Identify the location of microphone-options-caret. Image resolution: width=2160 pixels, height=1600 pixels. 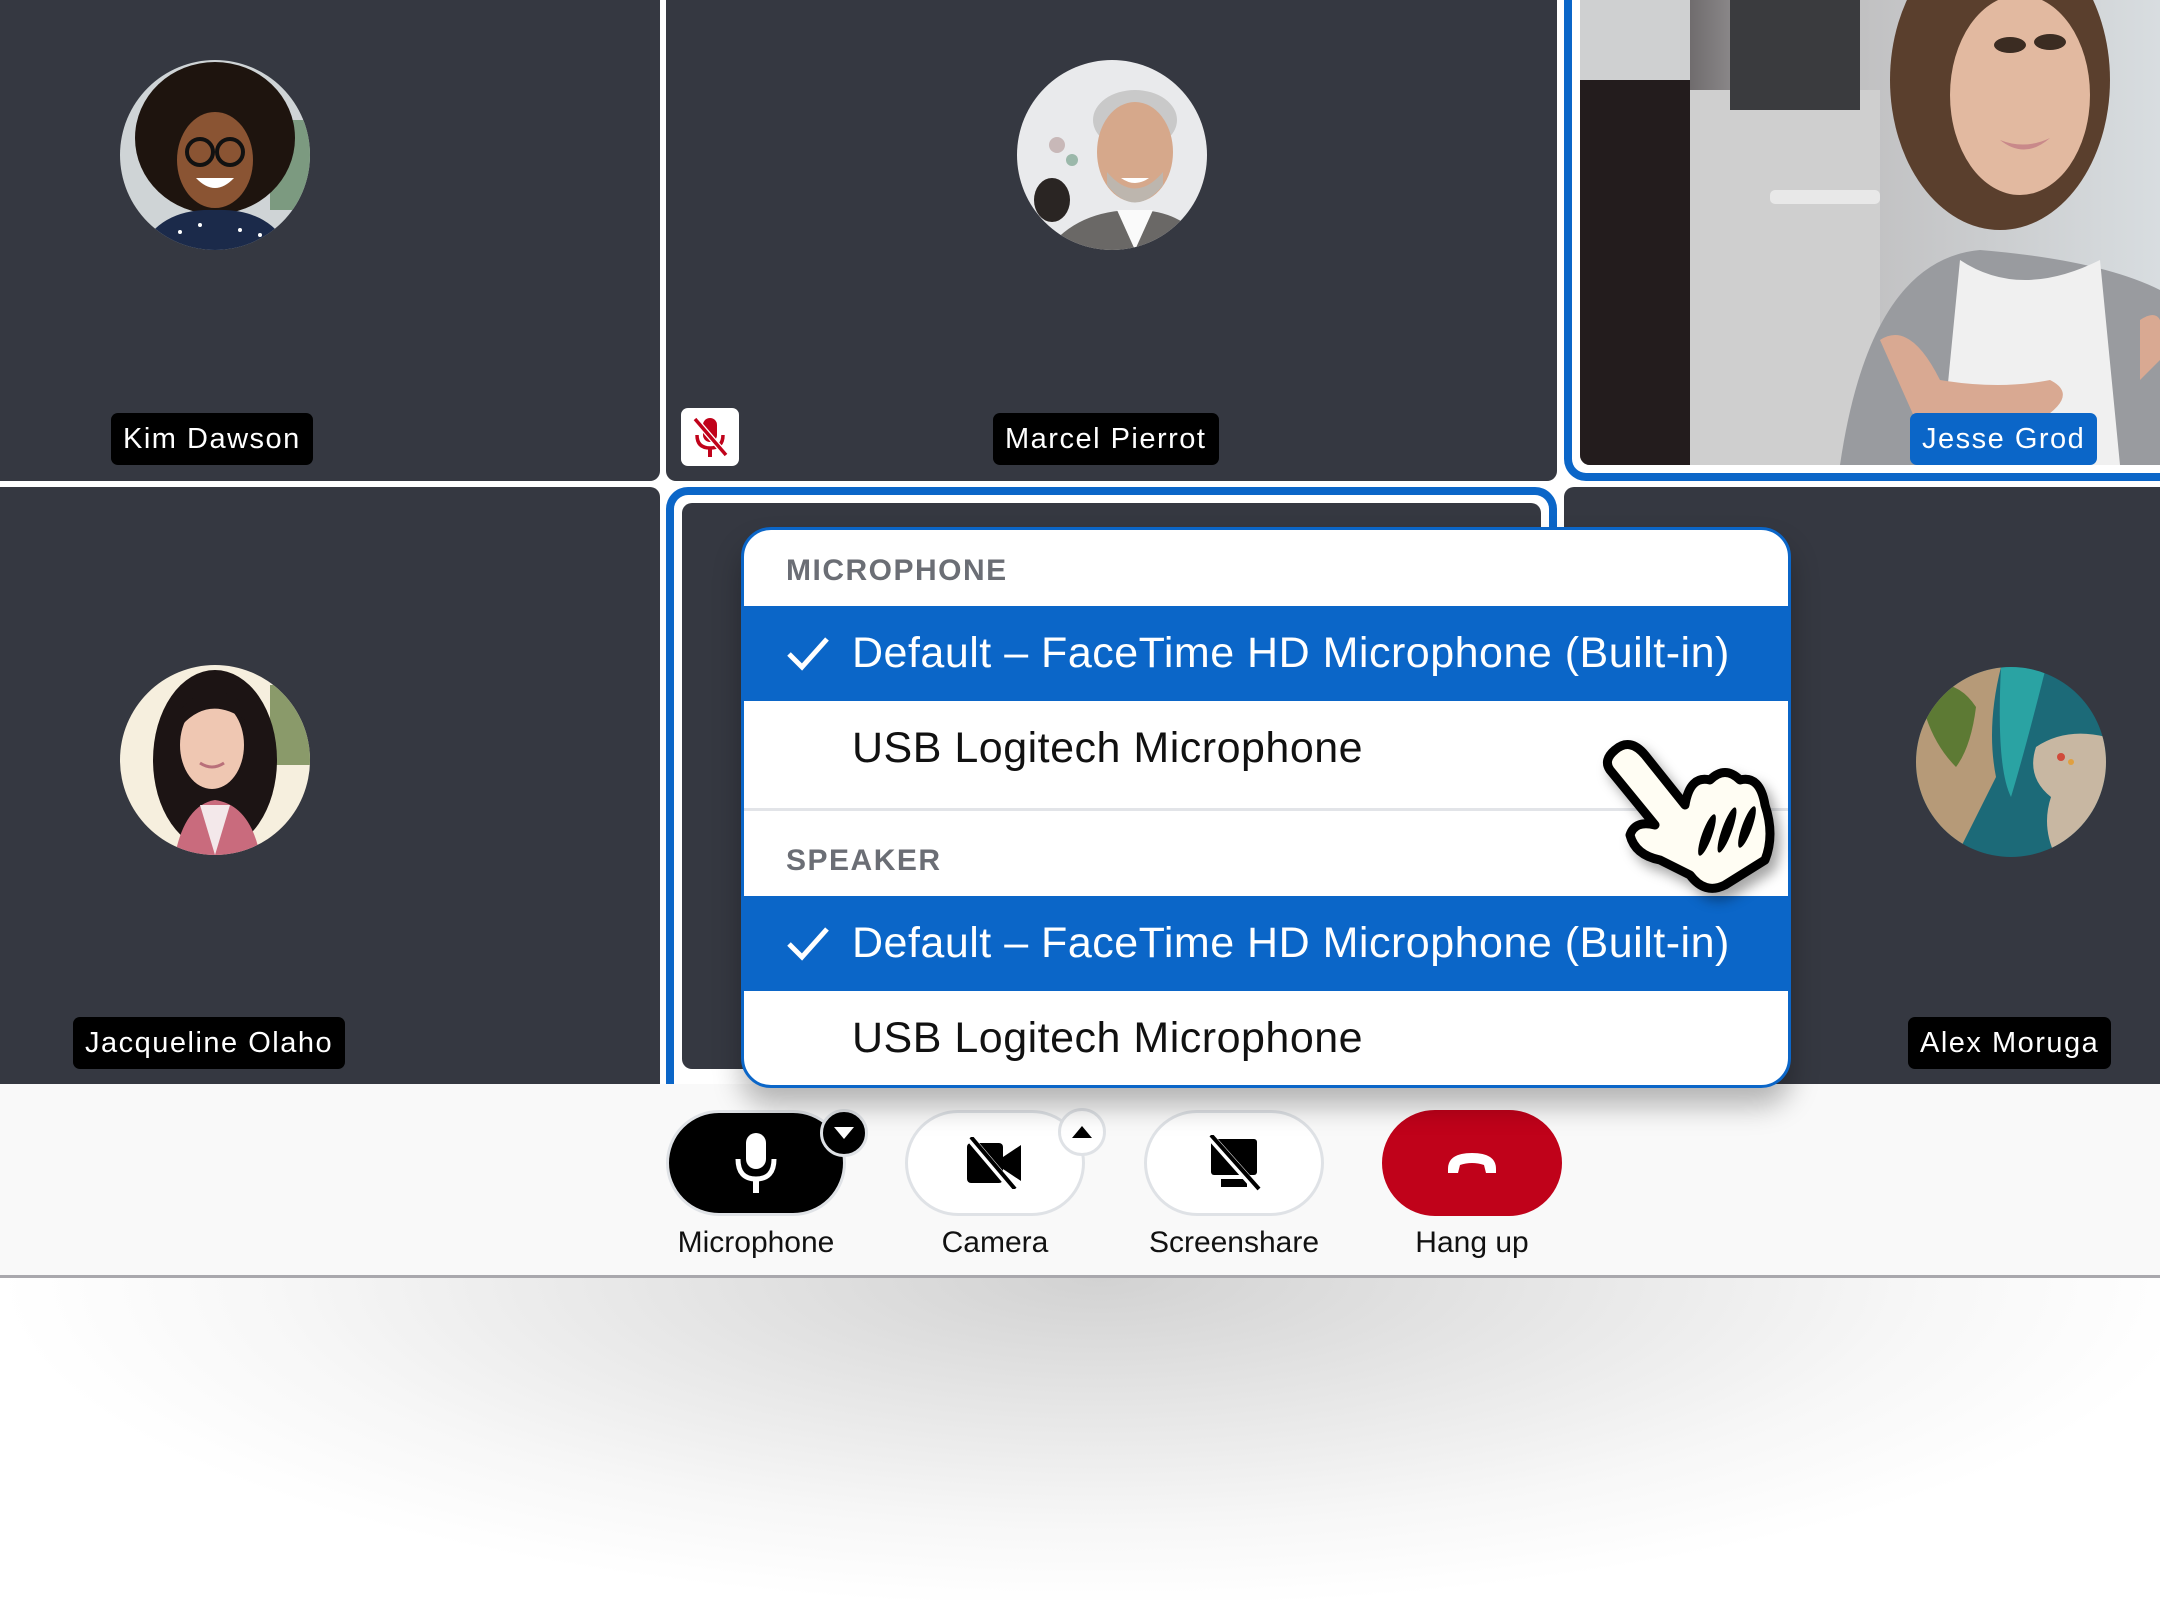
(844, 1133).